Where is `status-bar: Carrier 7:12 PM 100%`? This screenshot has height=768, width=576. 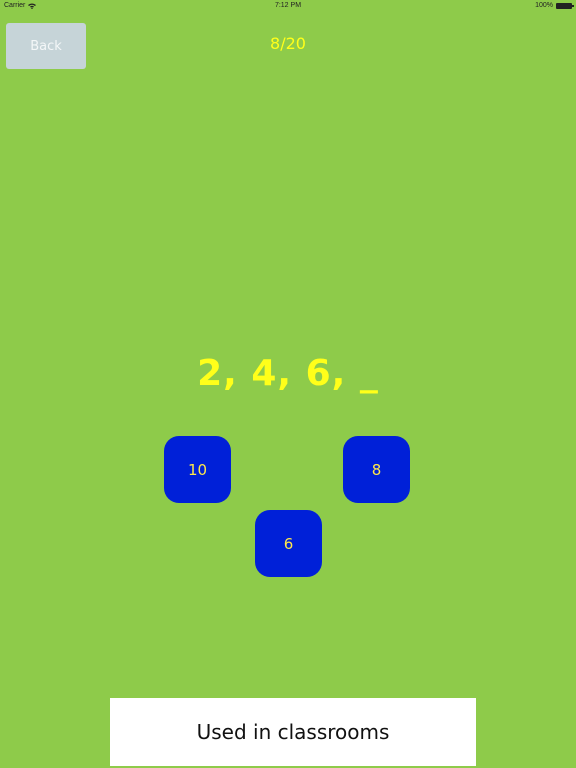 status-bar: Carrier 7:12 PM 100% is located at coordinates (288, 6).